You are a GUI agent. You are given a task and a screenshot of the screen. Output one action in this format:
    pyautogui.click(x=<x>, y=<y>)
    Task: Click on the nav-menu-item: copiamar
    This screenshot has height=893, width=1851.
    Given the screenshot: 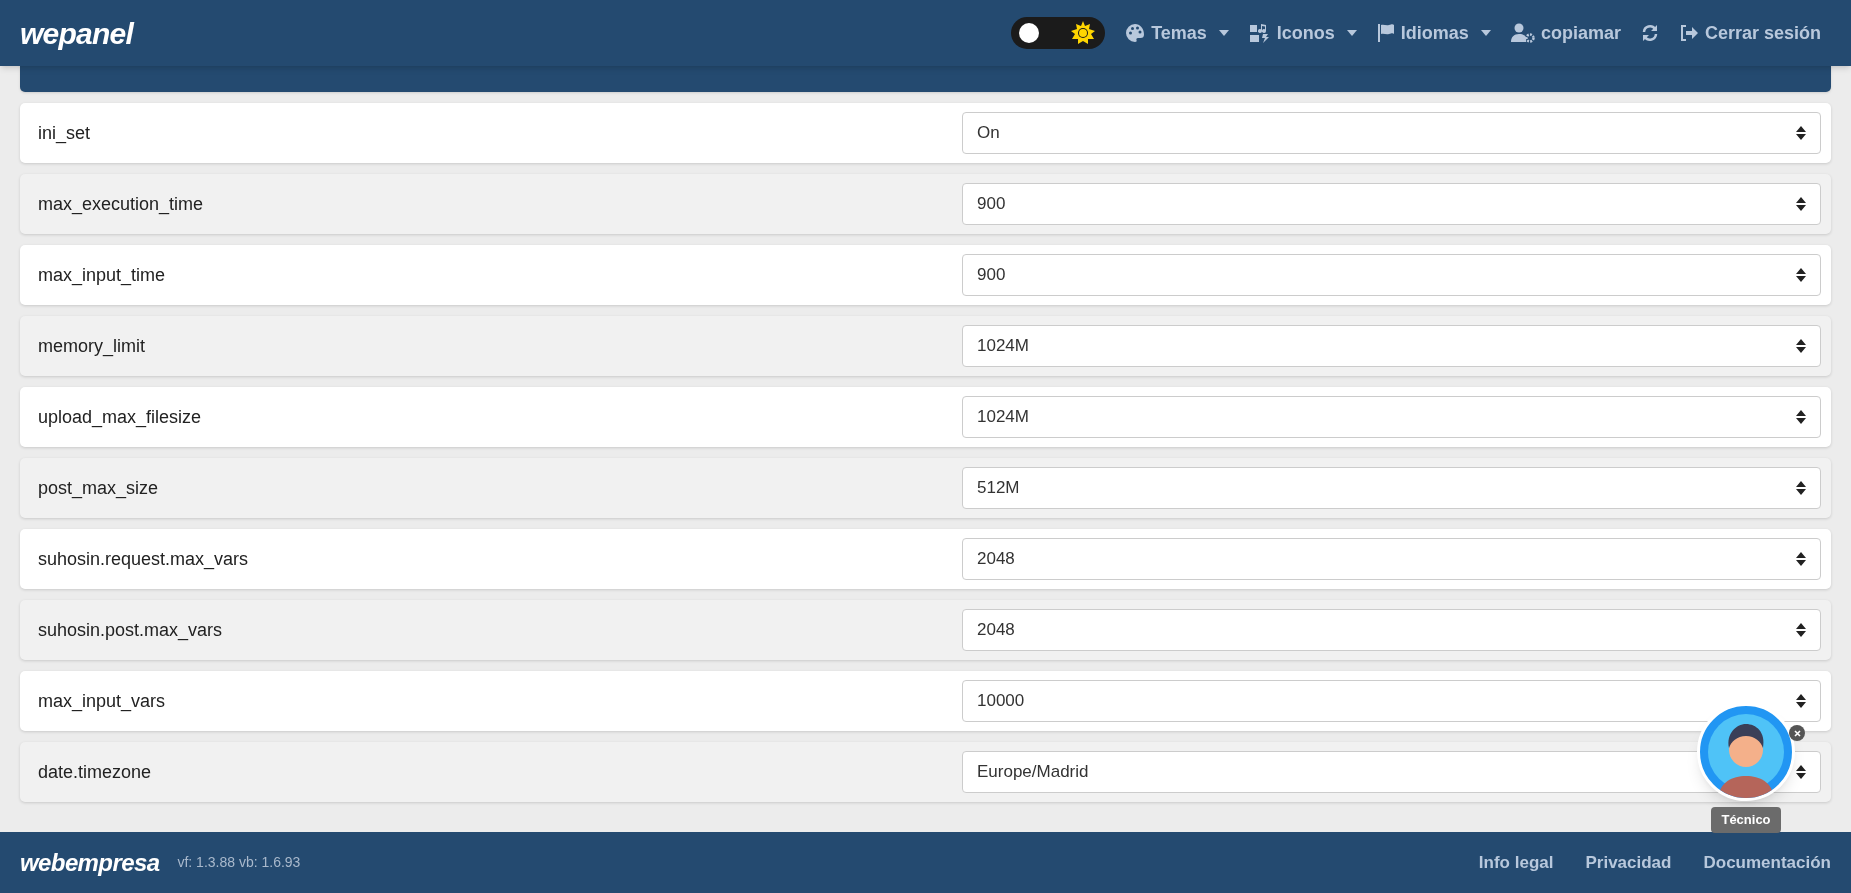 What is the action you would take?
    pyautogui.click(x=1565, y=33)
    